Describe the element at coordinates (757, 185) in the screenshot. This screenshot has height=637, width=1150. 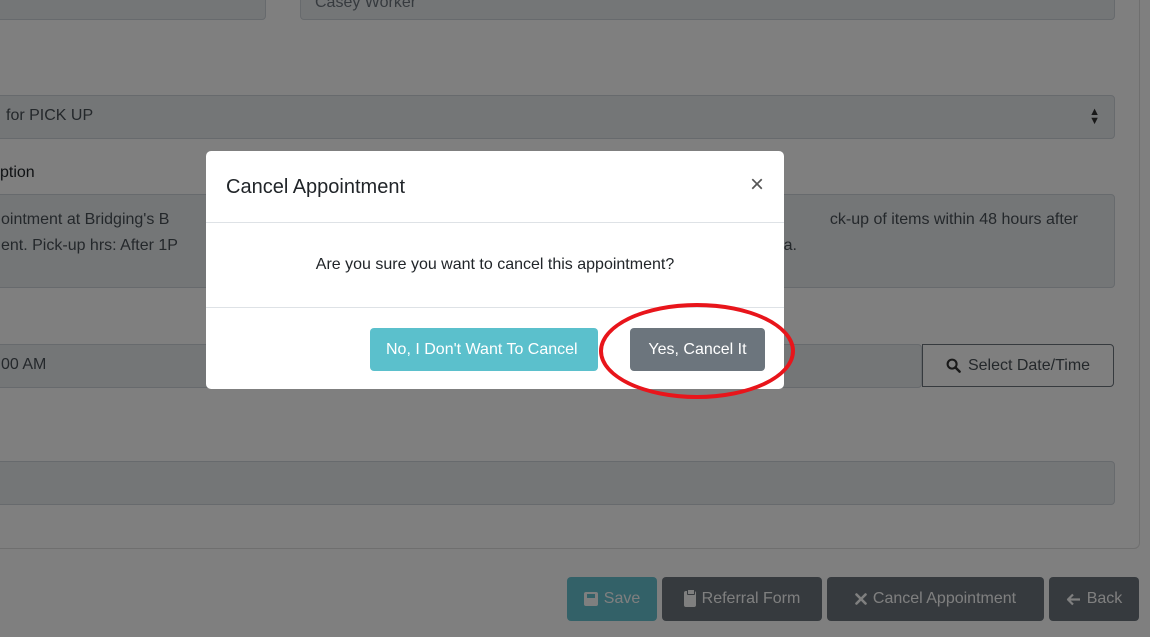
I see `close-icon: ×` at that location.